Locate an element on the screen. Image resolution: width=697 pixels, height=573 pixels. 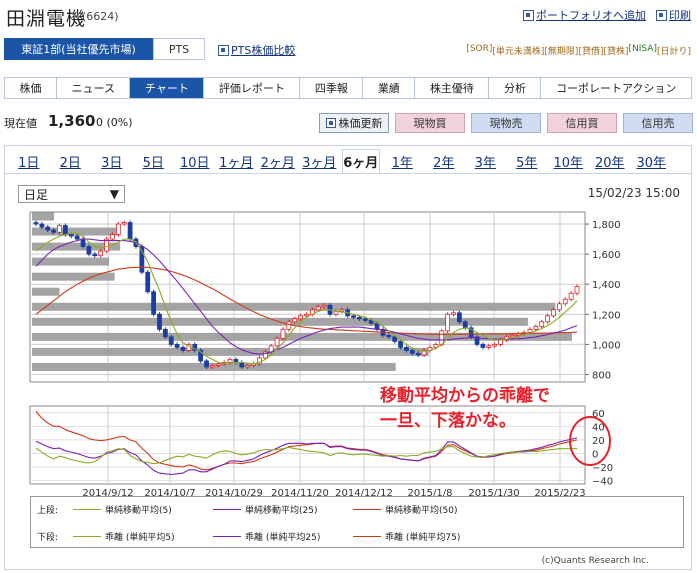
copyright: (c)Quants Research Inc. is located at coordinates (595, 561).